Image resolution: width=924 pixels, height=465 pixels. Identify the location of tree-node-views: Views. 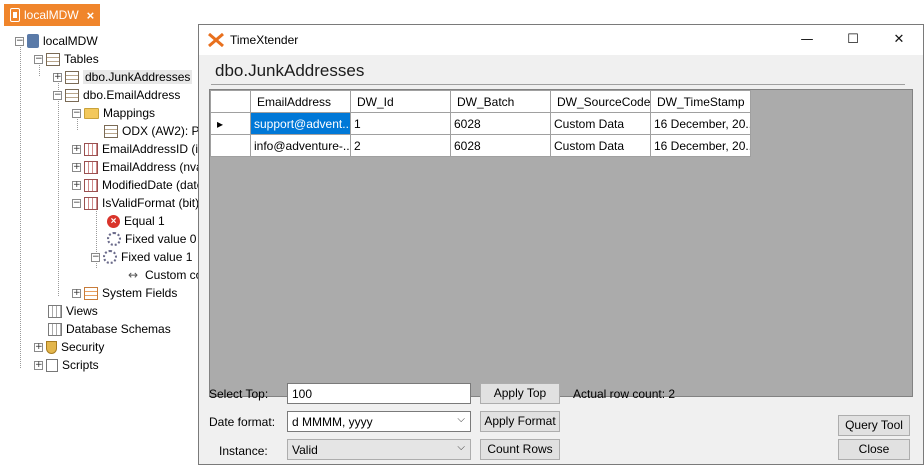
(73, 311).